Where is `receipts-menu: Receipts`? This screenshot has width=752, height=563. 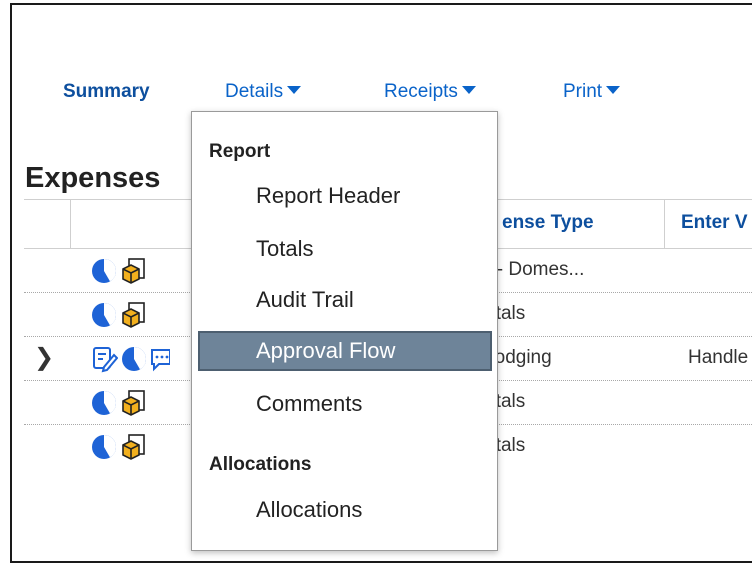
receipts-menu: Receipts is located at coordinates (430, 92).